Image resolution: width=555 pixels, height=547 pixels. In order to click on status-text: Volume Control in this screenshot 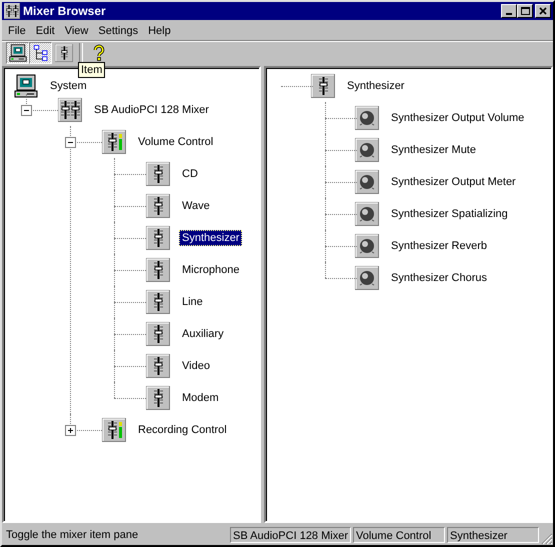, I will do `click(399, 535)`.